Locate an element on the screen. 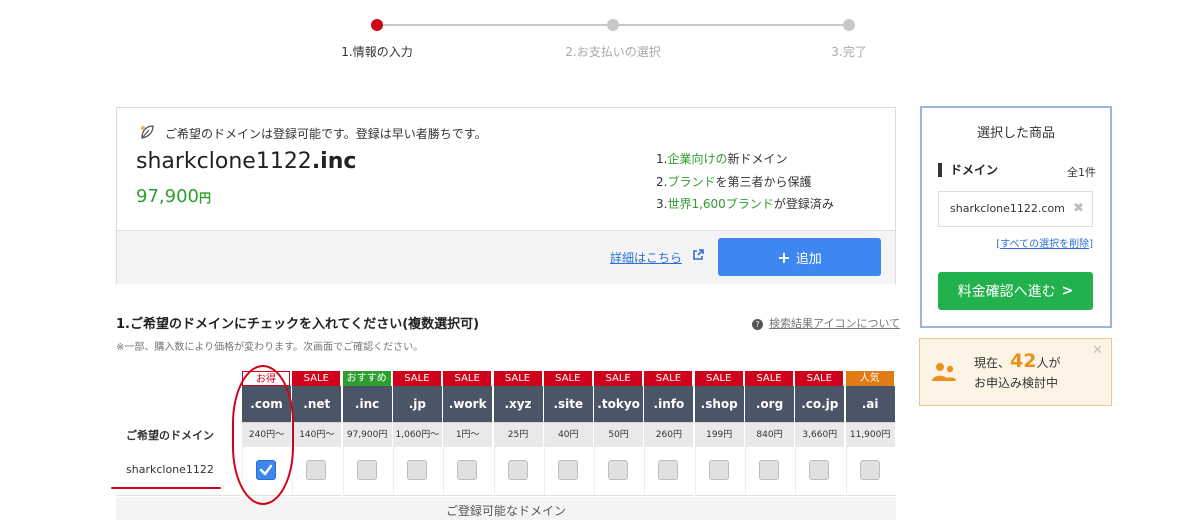 This screenshot has height=520, width=1200. tld-price: 840円 is located at coordinates (769, 435).